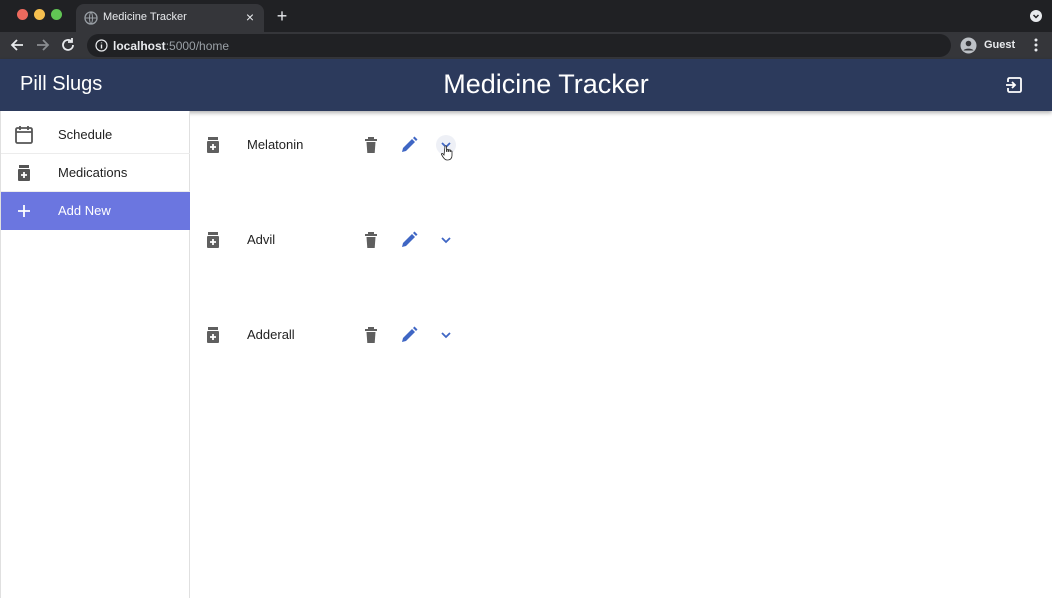 The width and height of the screenshot is (1052, 598). I want to click on tab-search-icon, so click(1036, 16).